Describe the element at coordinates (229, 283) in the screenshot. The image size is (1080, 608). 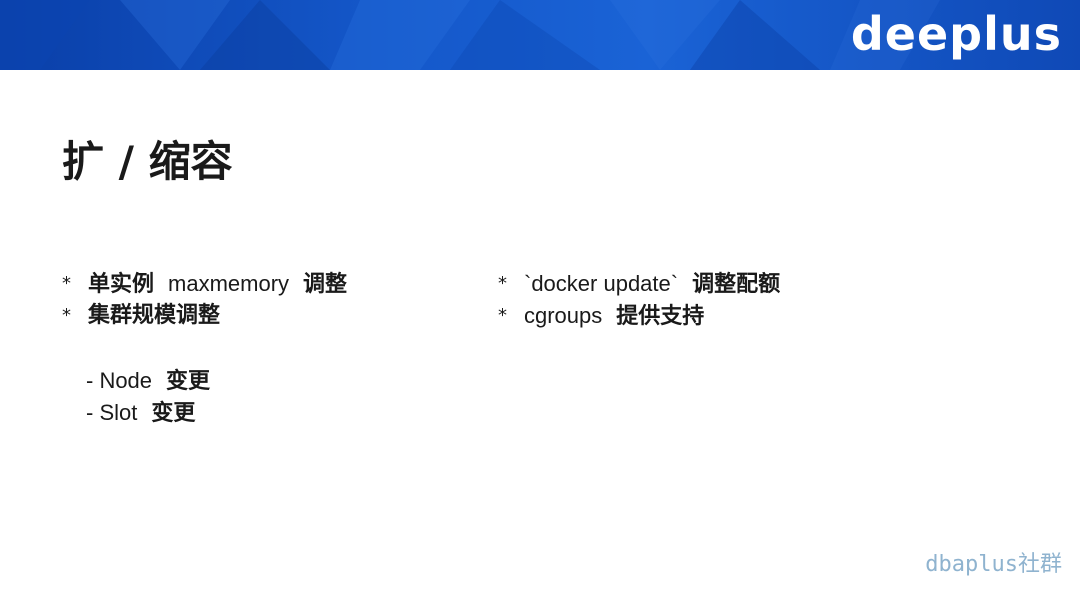
I see `bullet-text-maxmemory: maxmemory` at that location.